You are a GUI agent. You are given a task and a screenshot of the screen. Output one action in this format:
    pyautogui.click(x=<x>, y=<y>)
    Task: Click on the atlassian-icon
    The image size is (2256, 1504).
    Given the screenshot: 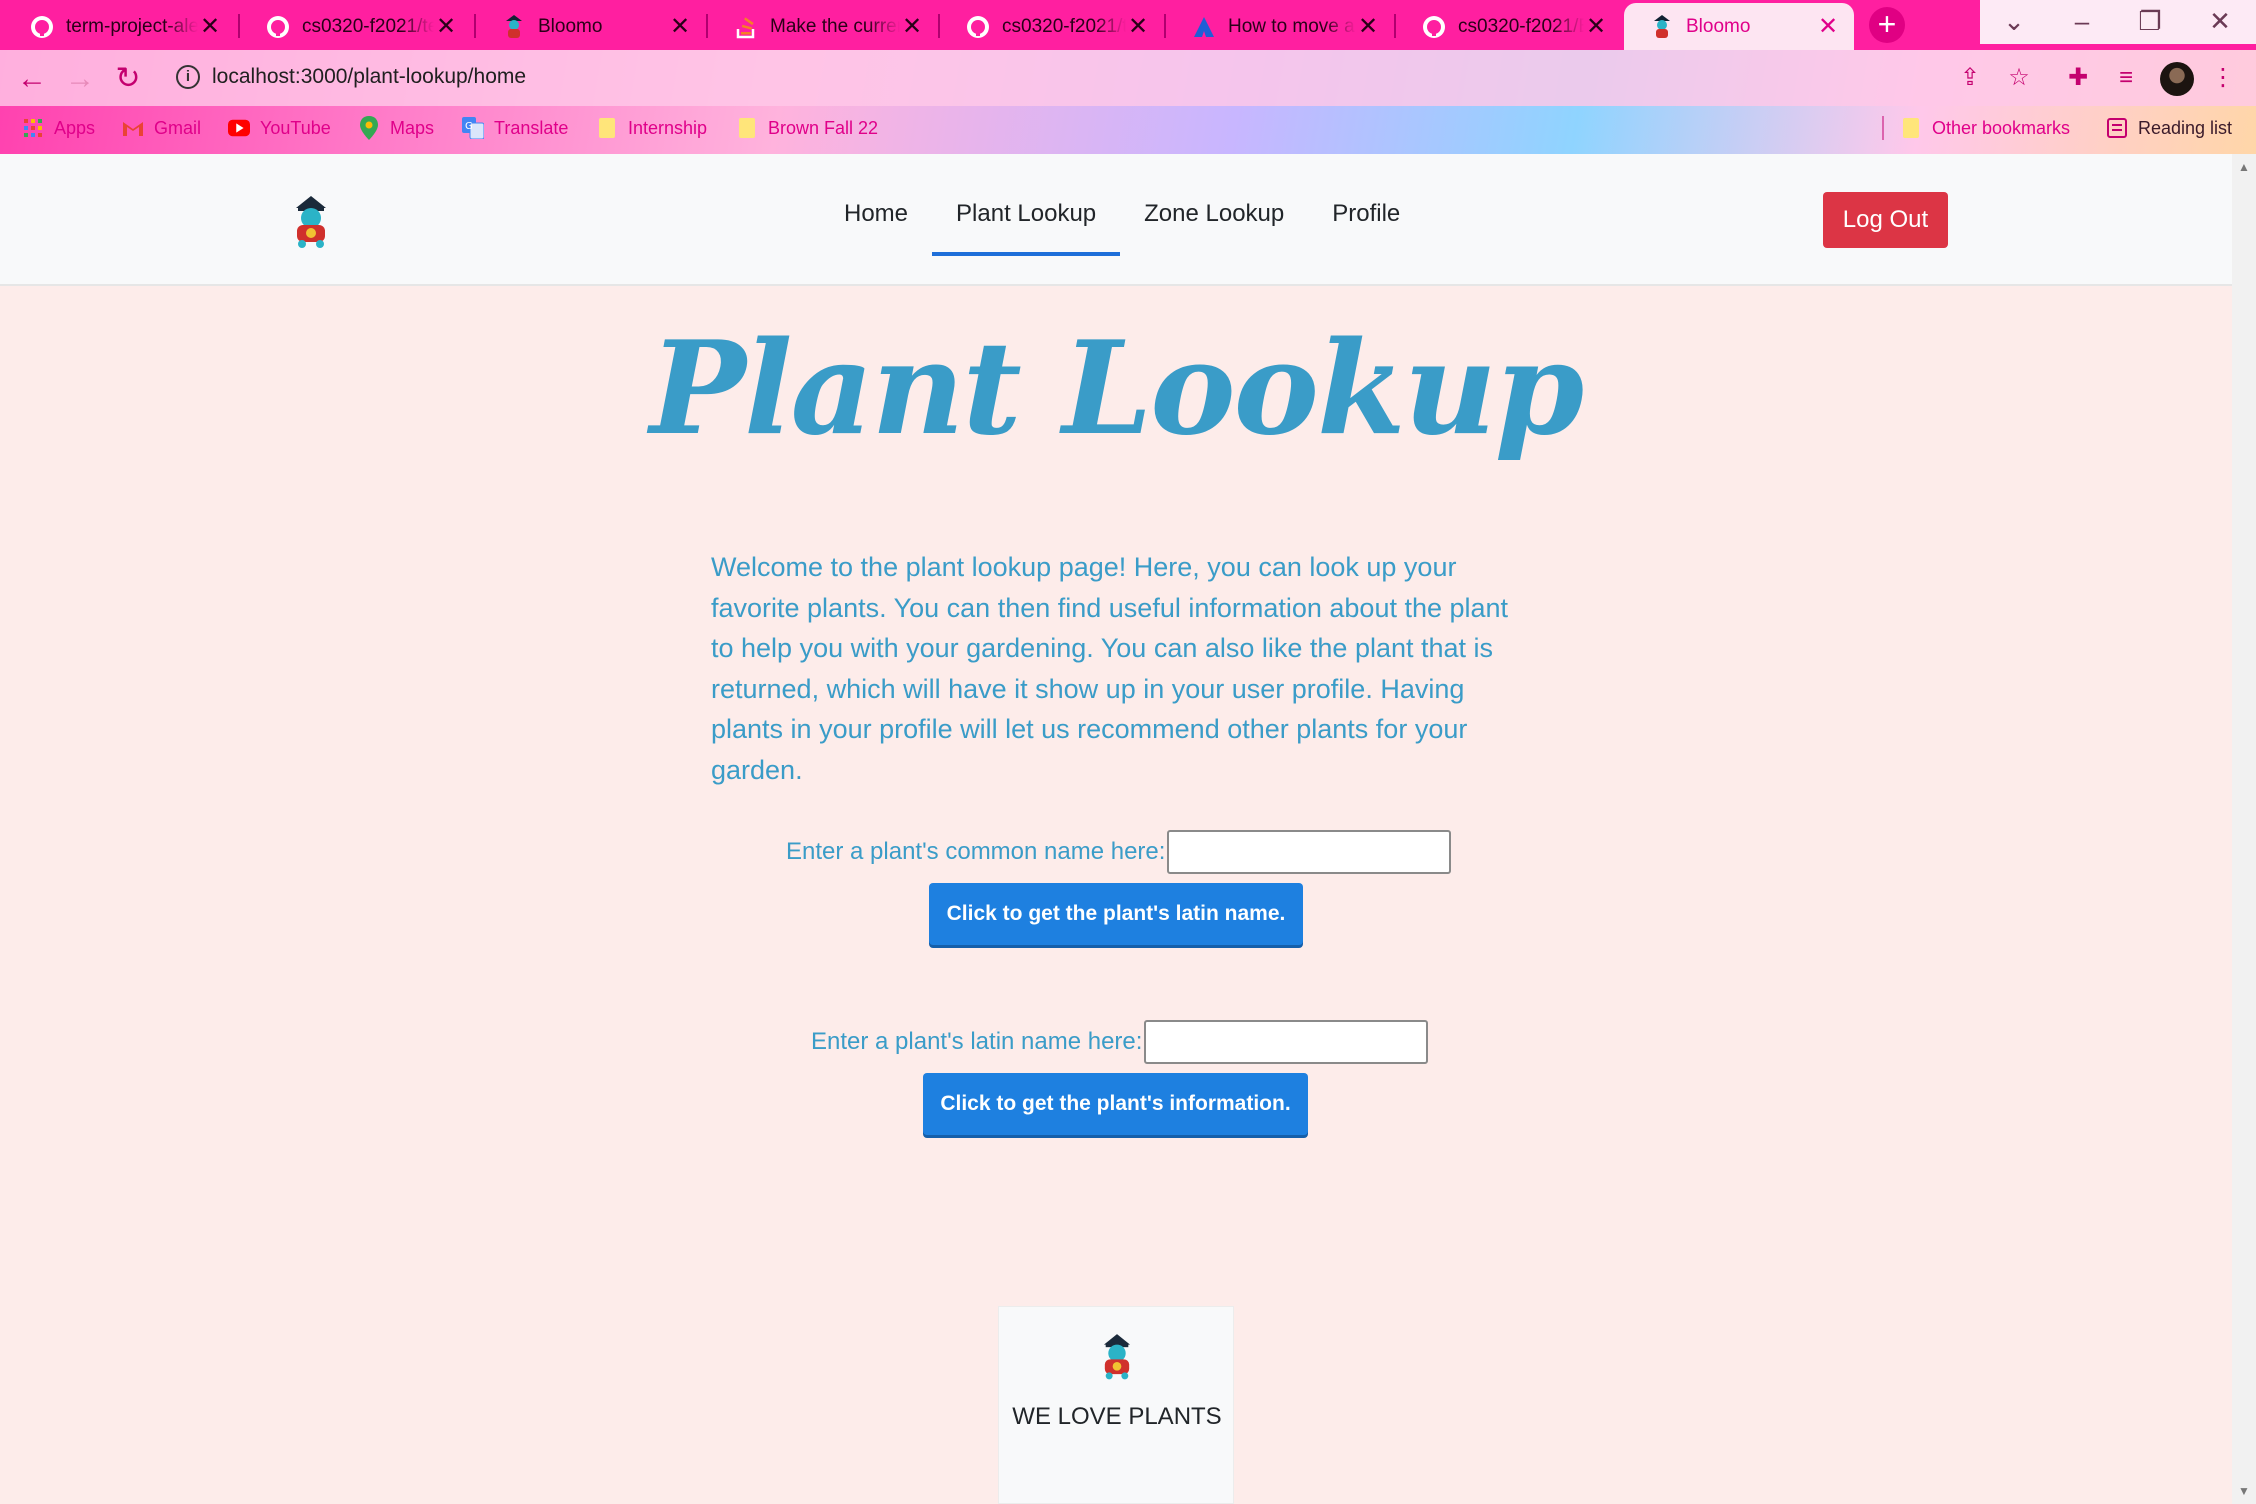 What is the action you would take?
    pyautogui.click(x=1204, y=27)
    